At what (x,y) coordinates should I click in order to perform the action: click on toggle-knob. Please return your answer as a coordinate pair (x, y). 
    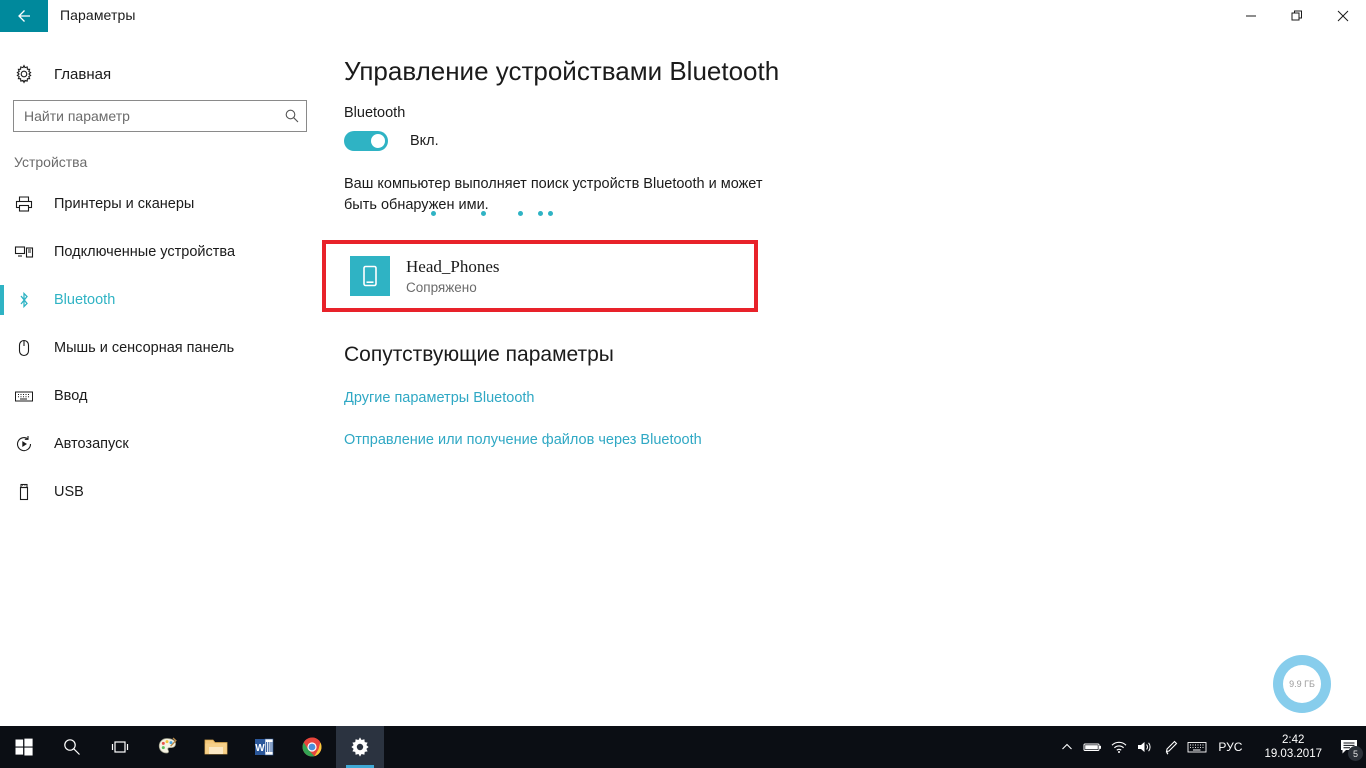
    Looking at the image, I should click on (378, 141).